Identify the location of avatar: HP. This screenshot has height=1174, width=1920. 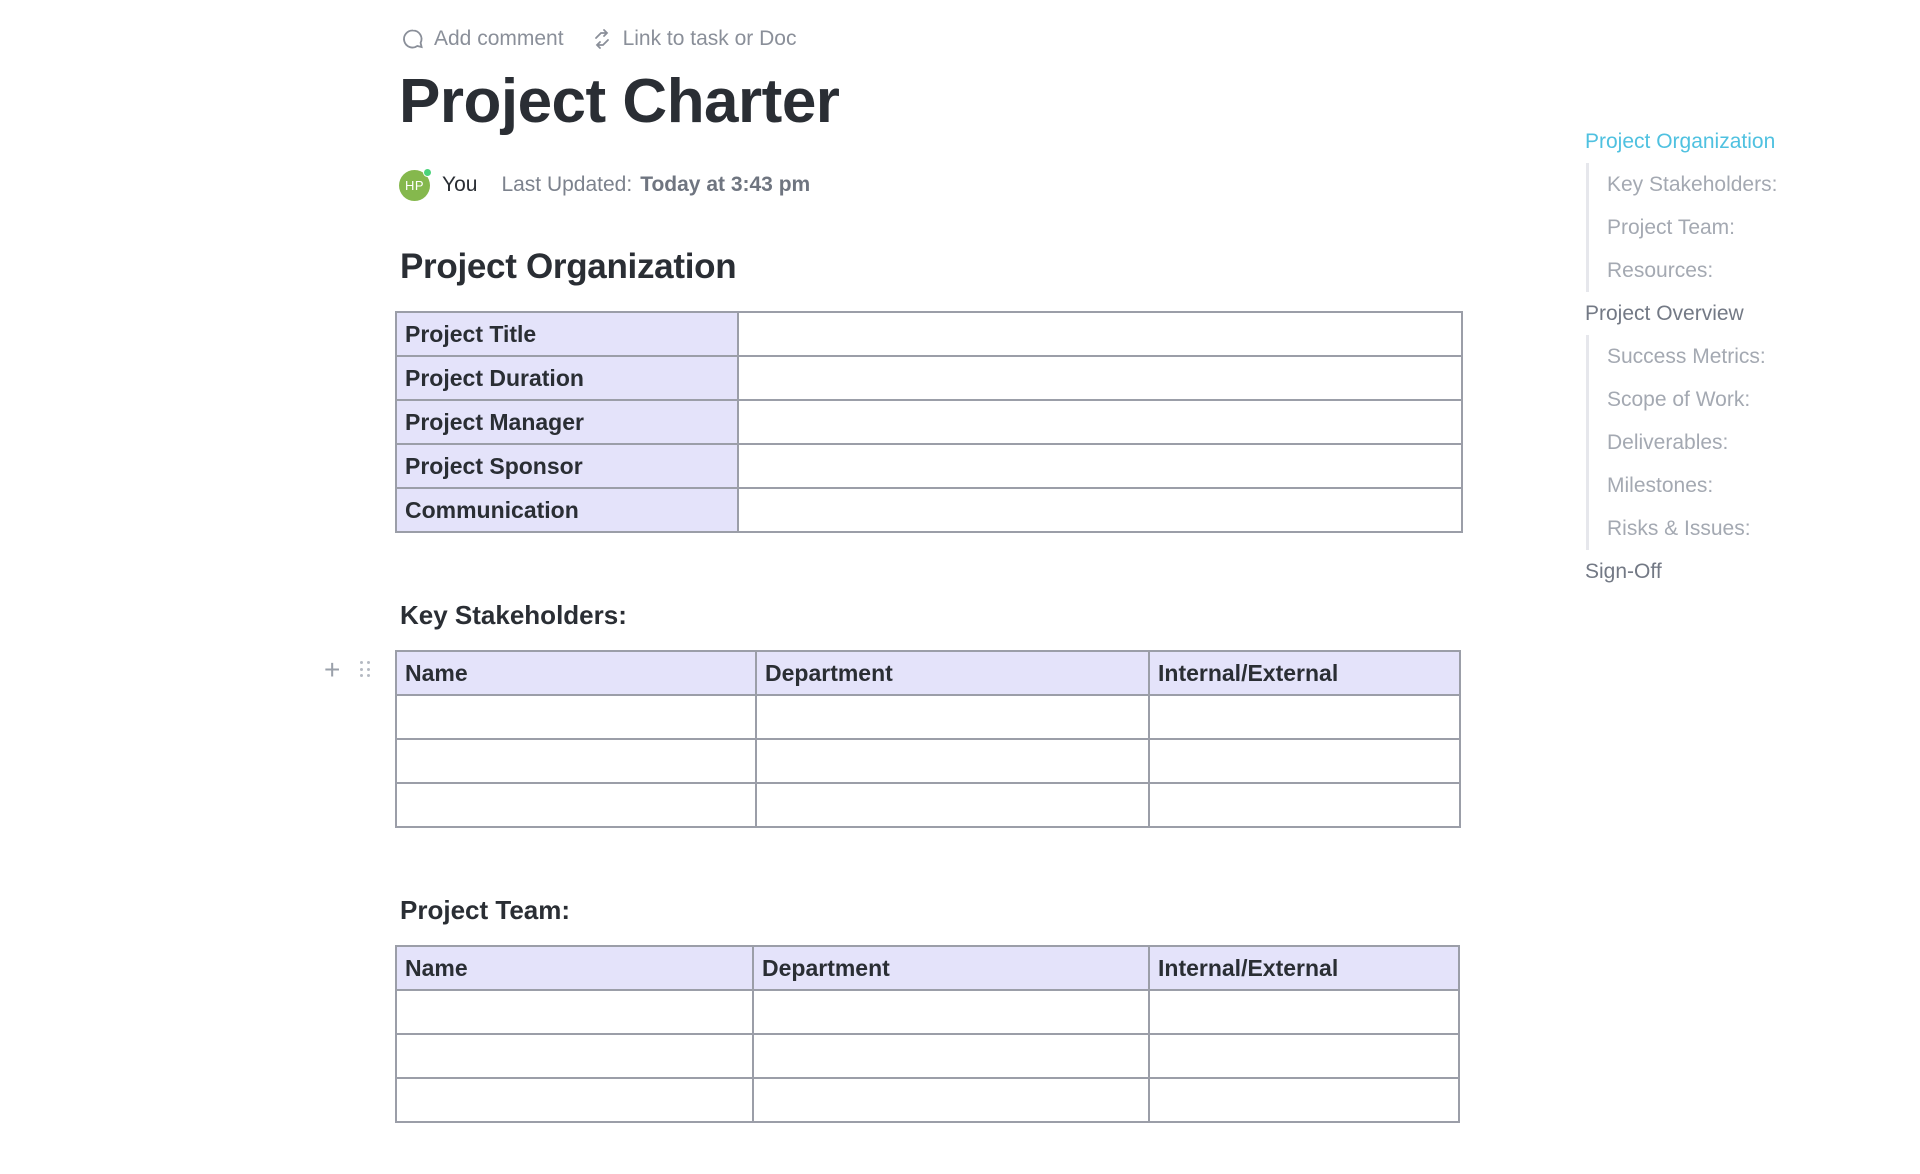
(415, 184).